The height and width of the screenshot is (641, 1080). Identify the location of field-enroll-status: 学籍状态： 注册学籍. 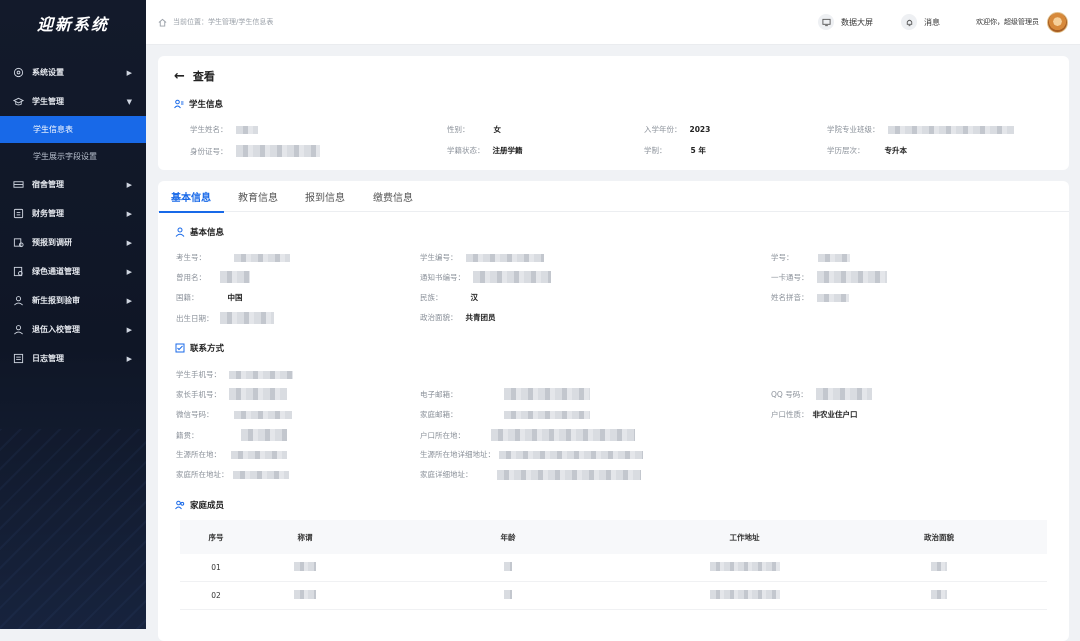
(485, 150).